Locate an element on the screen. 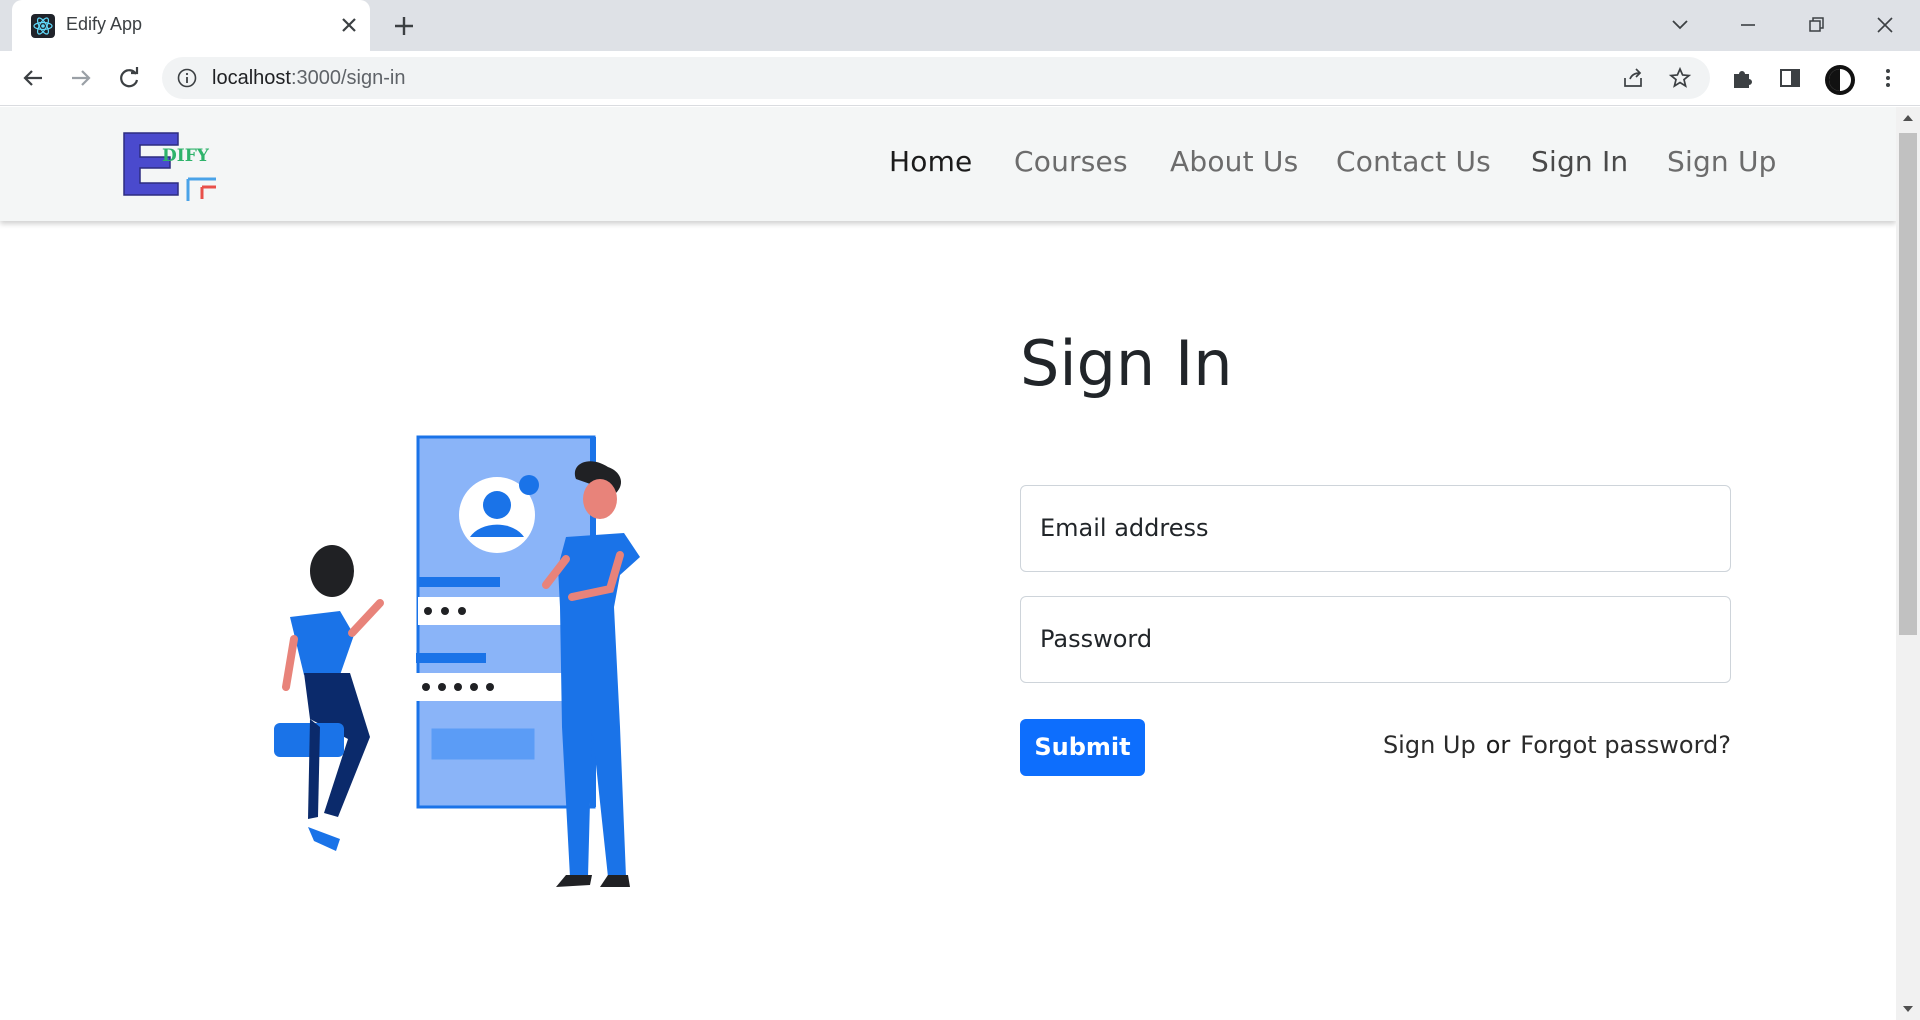 This screenshot has height=1020, width=1920. submit-button: Submit is located at coordinates (1082, 747).